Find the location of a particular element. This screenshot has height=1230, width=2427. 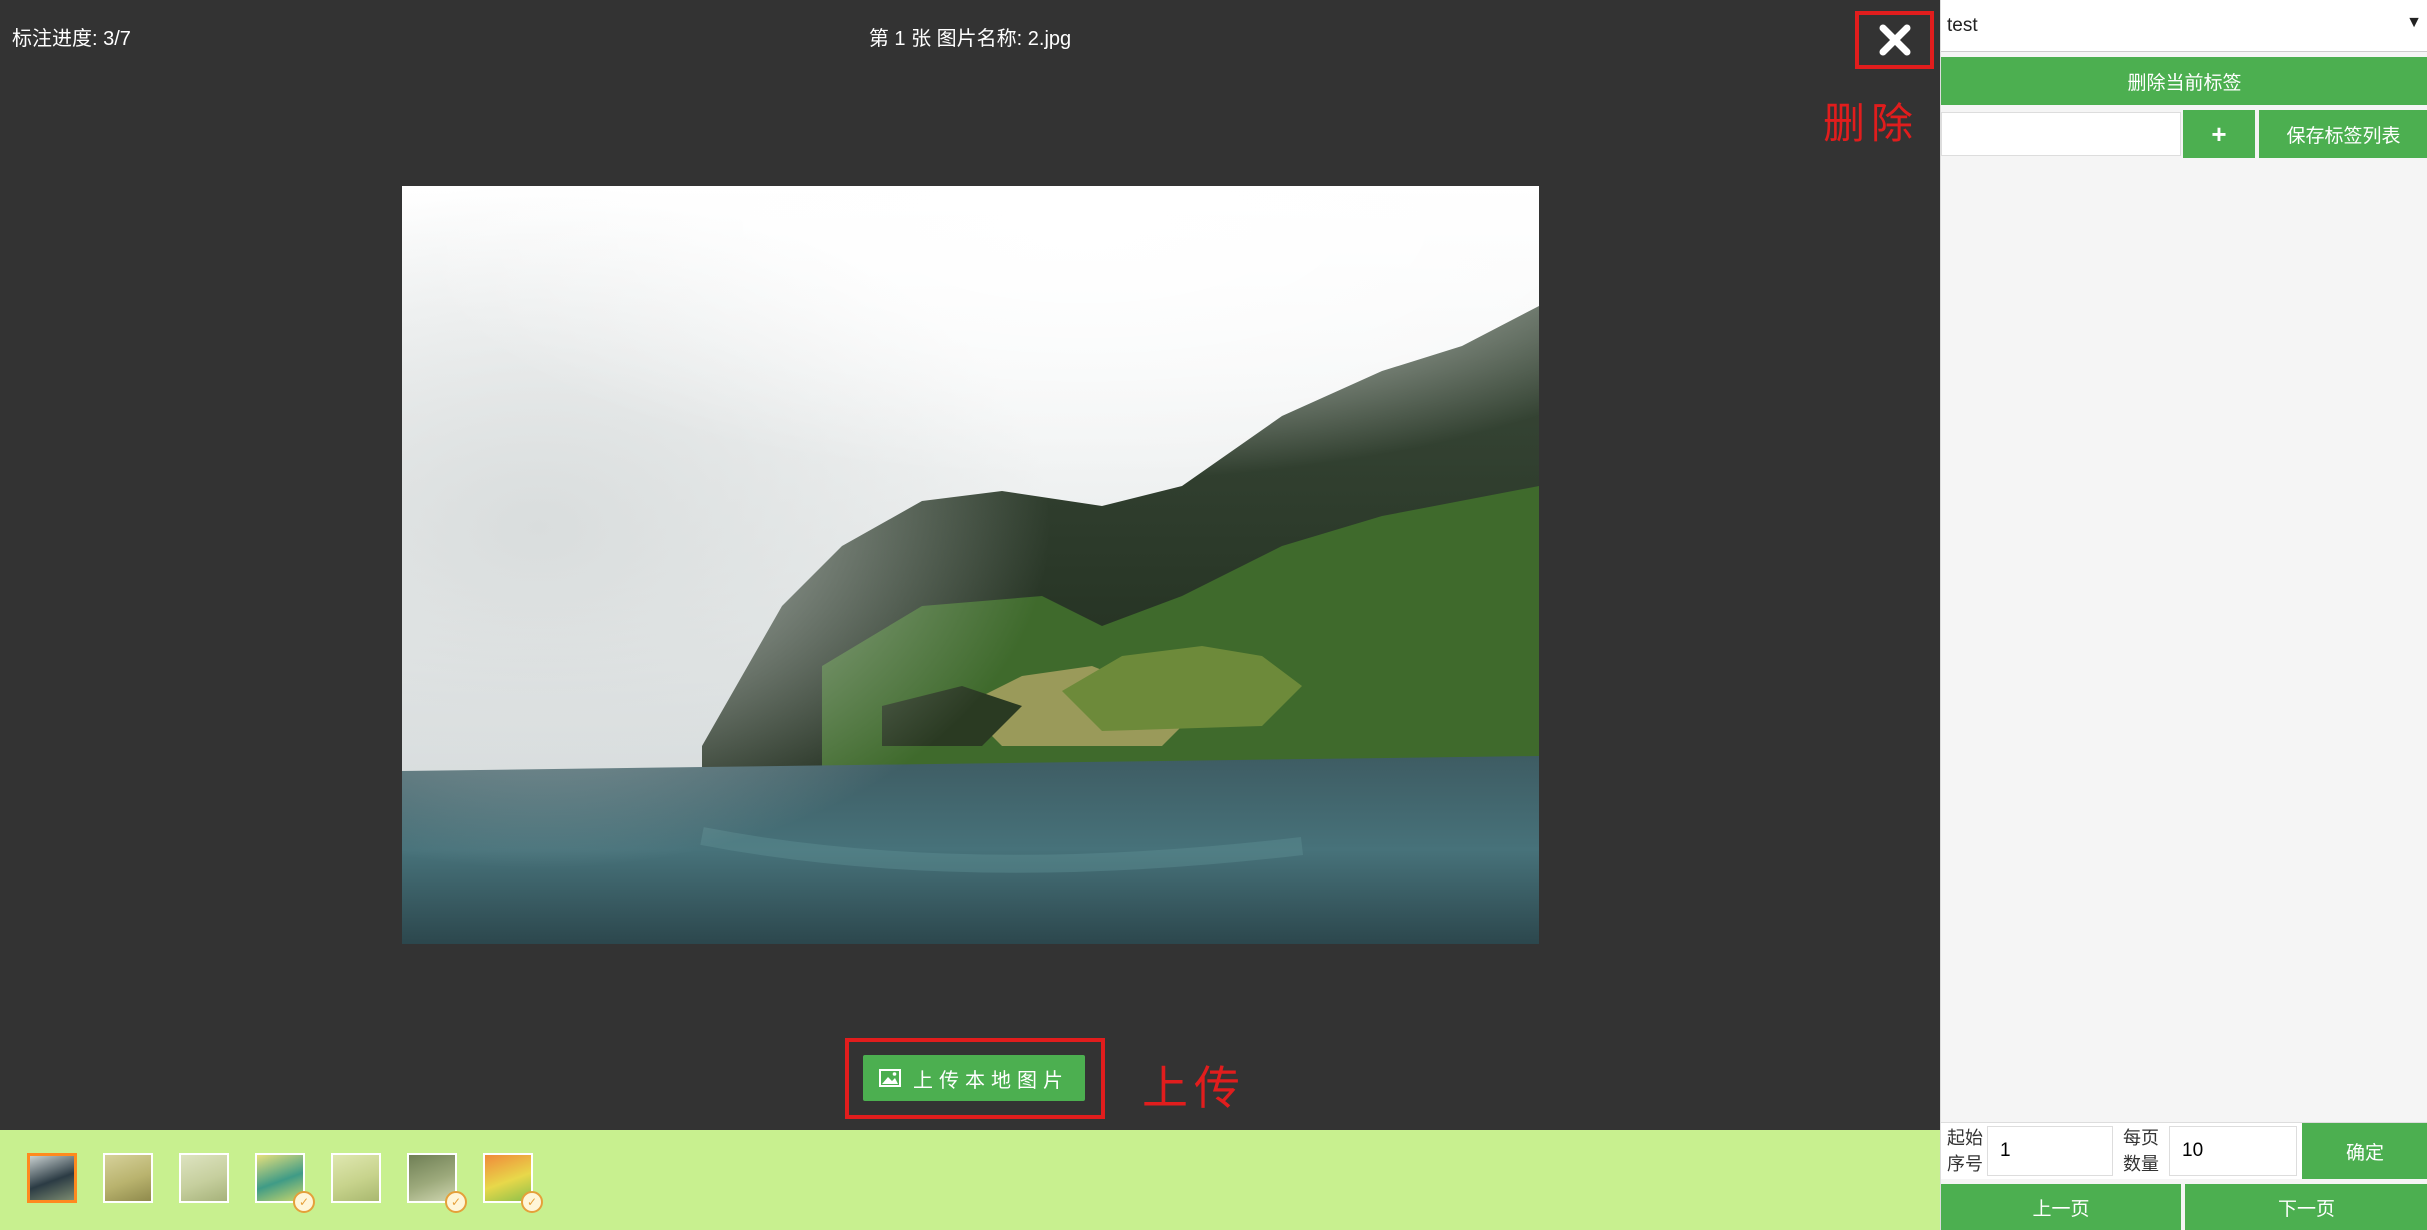

delete-current-label-button: 删除当前标签 is located at coordinates (2184, 81).